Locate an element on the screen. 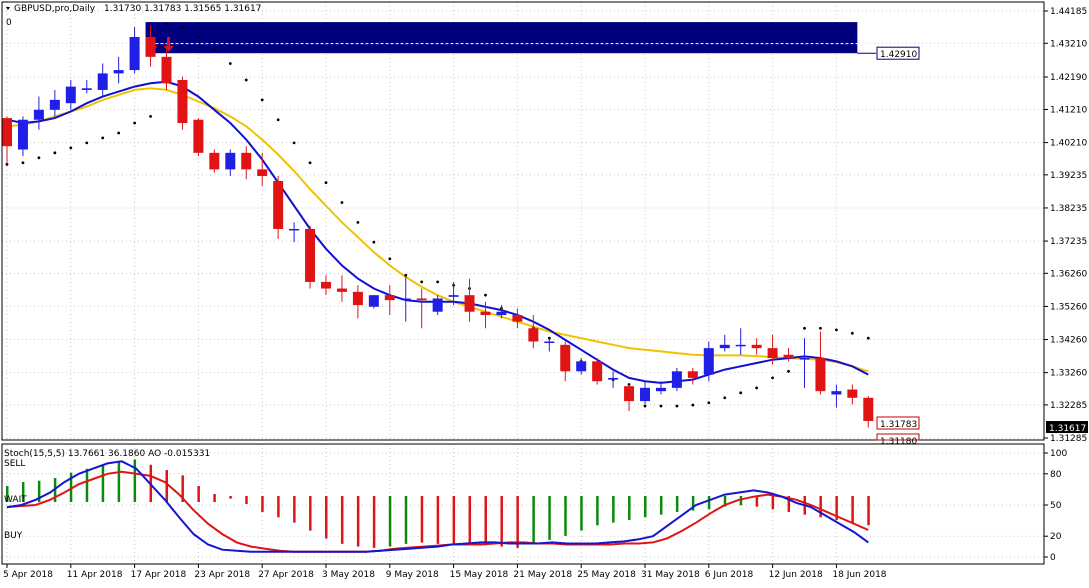 Image resolution: width=1089 pixels, height=588 pixels. time-tick-label: 23 Apr 2018 is located at coordinates (222, 575).